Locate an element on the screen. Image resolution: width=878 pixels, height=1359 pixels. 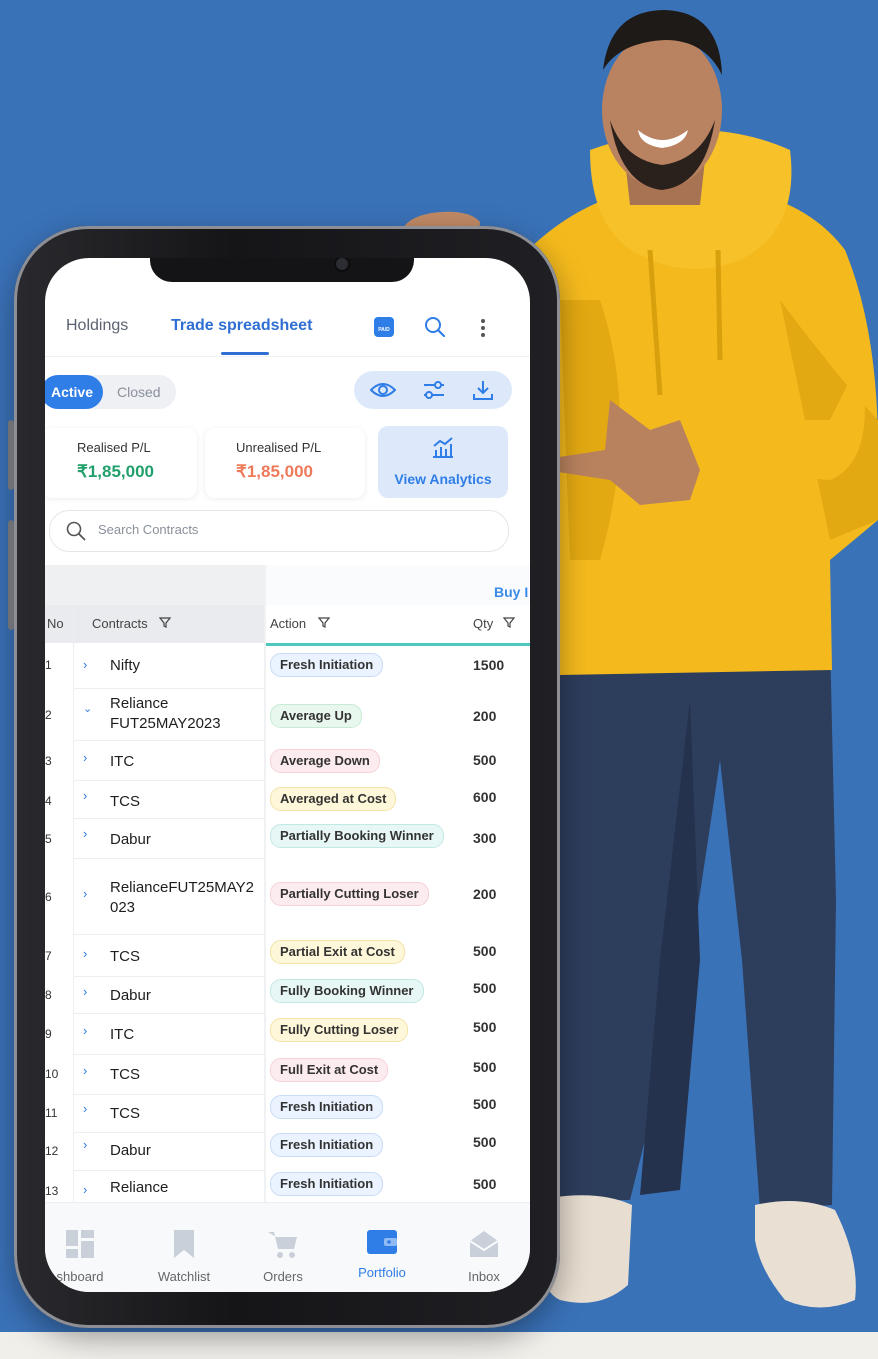
nav-inbox-label: Inbox is located at coordinates (484, 1276).